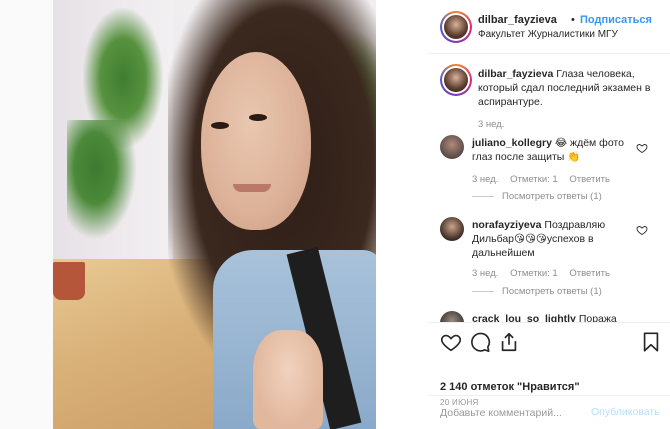 The height and width of the screenshot is (429, 670). Describe the element at coordinates (69, 281) in the screenshot. I see `photo-plant-pot` at that location.